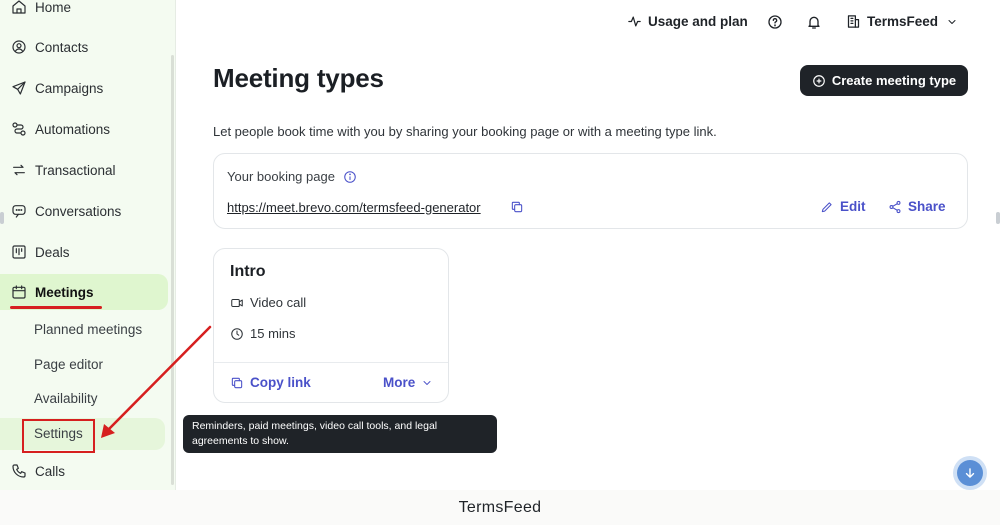 Image resolution: width=1000 pixels, height=525 pixels. What do you see at coordinates (248, 271) in the screenshot?
I see `meeting-type-title: Intro` at bounding box center [248, 271].